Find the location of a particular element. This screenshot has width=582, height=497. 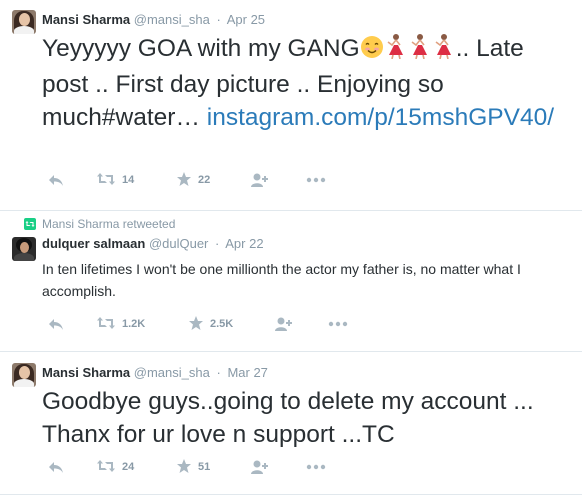

retweet-count: 1.2K is located at coordinates (134, 324).